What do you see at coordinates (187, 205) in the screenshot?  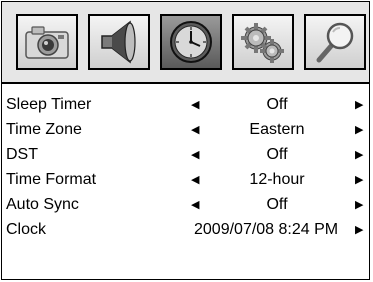 I see `menu-row-auto-sync: Auto Sync ◀ Off ▶` at bounding box center [187, 205].